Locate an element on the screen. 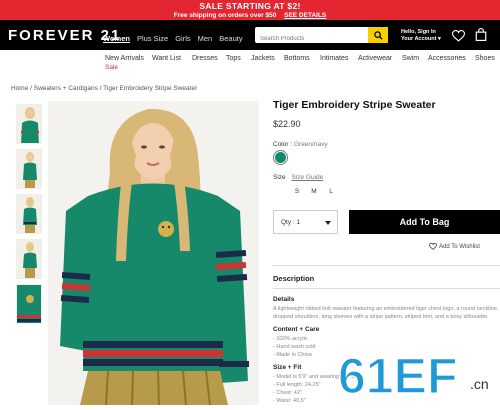 Image resolution: width=500 pixels, height=410 pixels. subnav-sale: Sale is located at coordinates (111, 67).